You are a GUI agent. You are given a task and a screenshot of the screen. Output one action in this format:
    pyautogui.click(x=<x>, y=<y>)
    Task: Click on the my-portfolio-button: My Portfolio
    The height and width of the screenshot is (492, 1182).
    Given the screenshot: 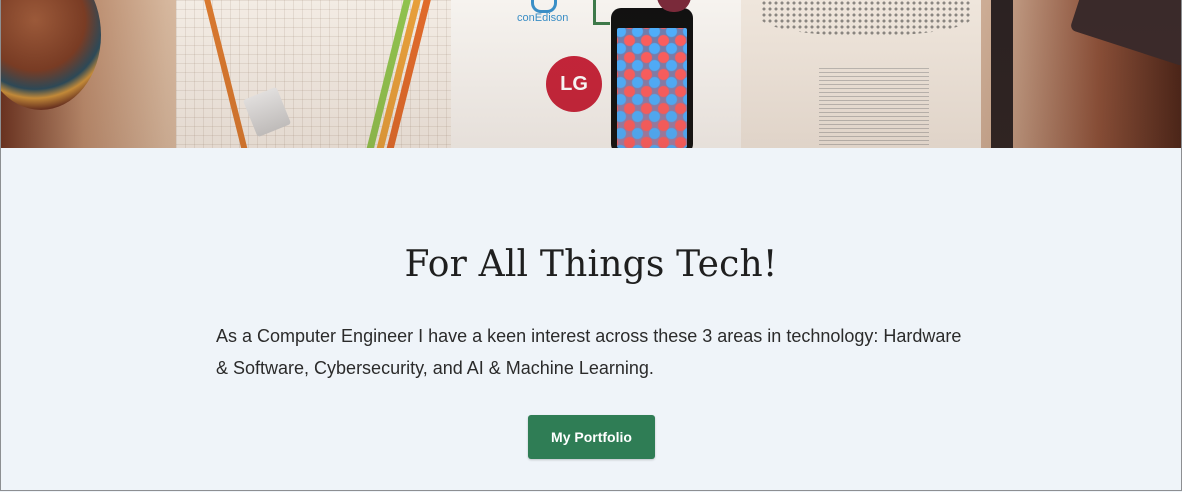 What is the action you would take?
    pyautogui.click(x=591, y=437)
    